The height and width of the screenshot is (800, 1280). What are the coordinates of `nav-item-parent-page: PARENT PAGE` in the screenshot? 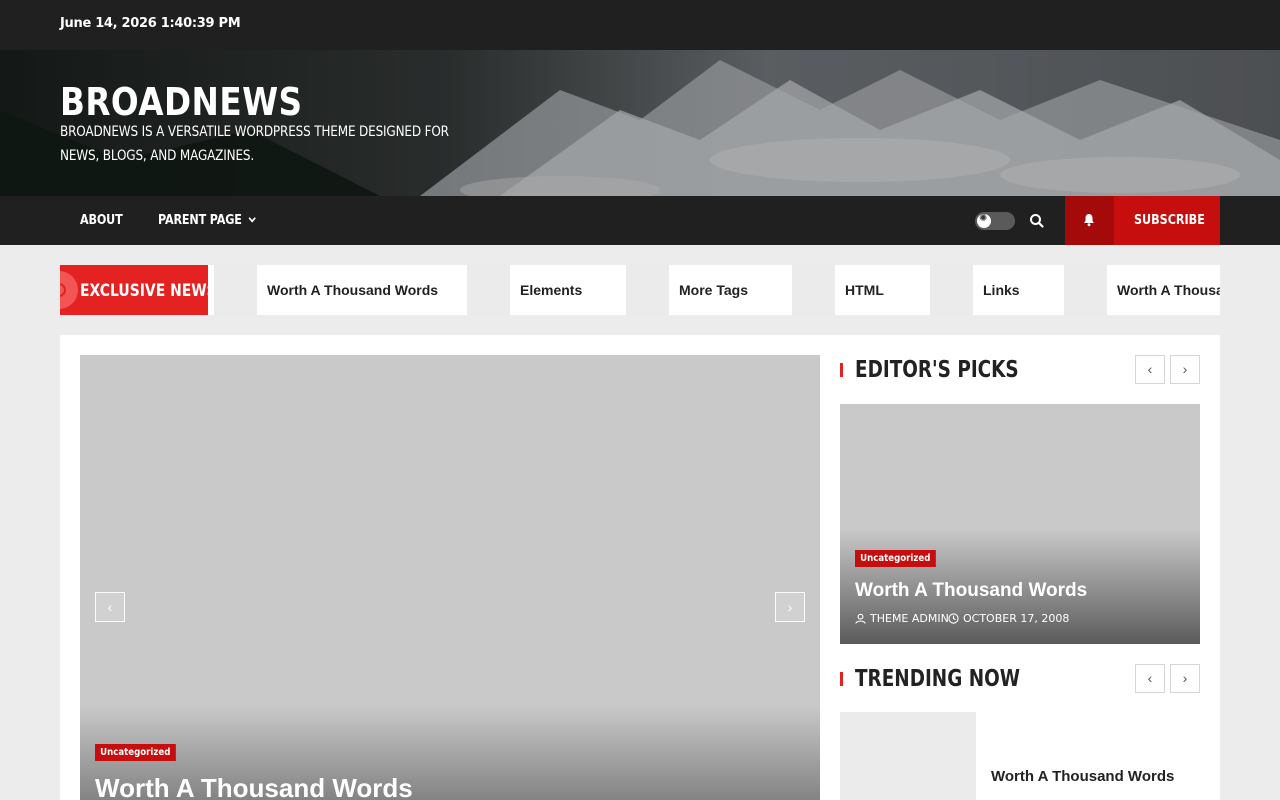 It's located at (207, 220).